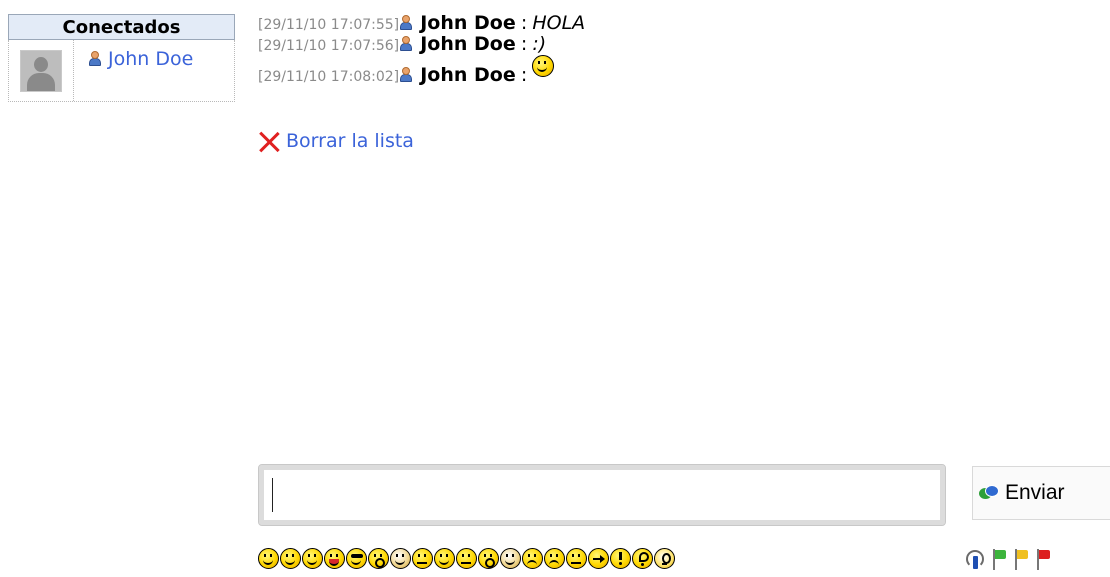  I want to click on smile-icon, so click(312, 558).